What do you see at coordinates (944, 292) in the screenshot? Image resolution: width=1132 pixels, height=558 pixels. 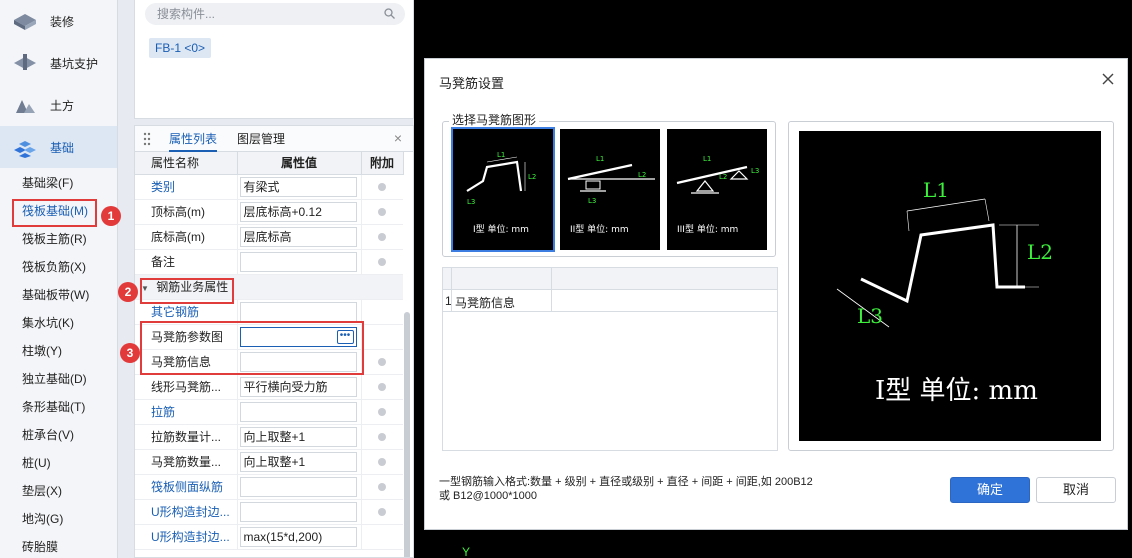 I see `stirrup-type1-large-drawing: L1 L2 L3 I型 单位: mm` at bounding box center [944, 292].